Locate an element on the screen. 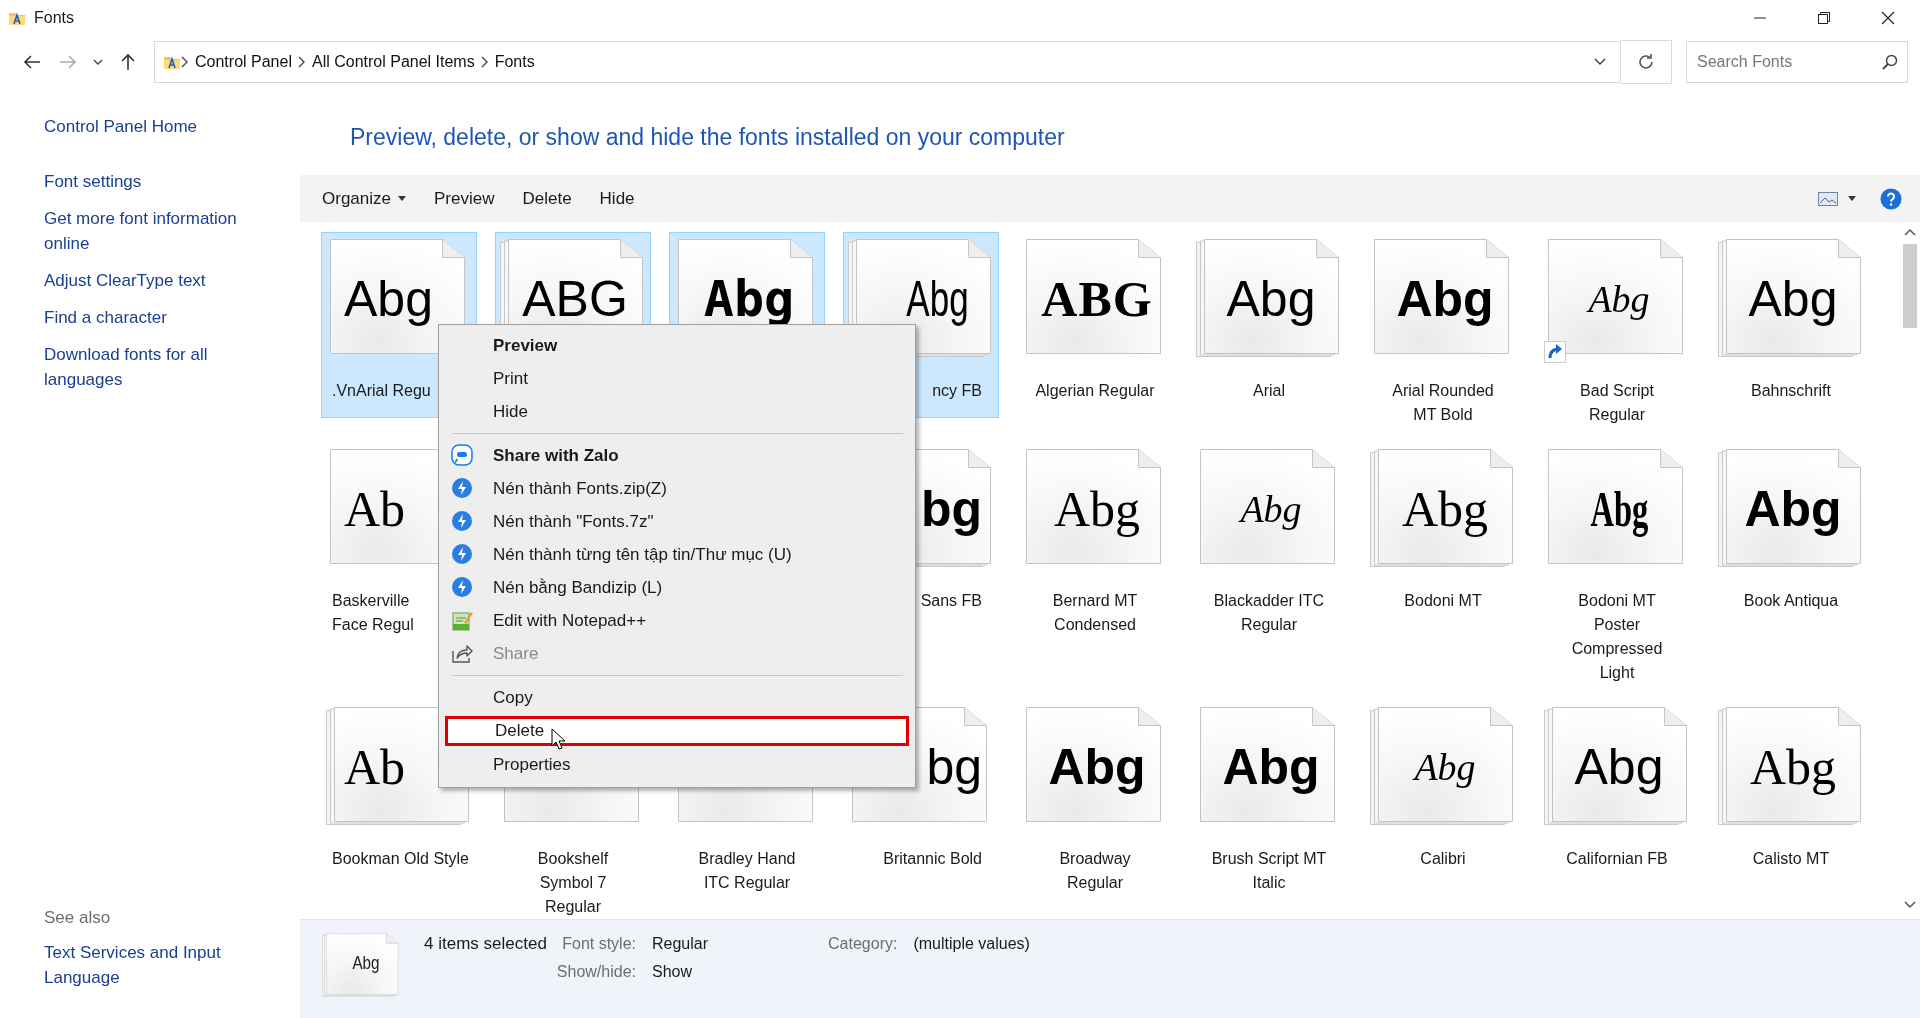 This screenshot has height=1018, width=1920. font-tile: Abg Blackadder ITC Regular is located at coordinates (1269, 547).